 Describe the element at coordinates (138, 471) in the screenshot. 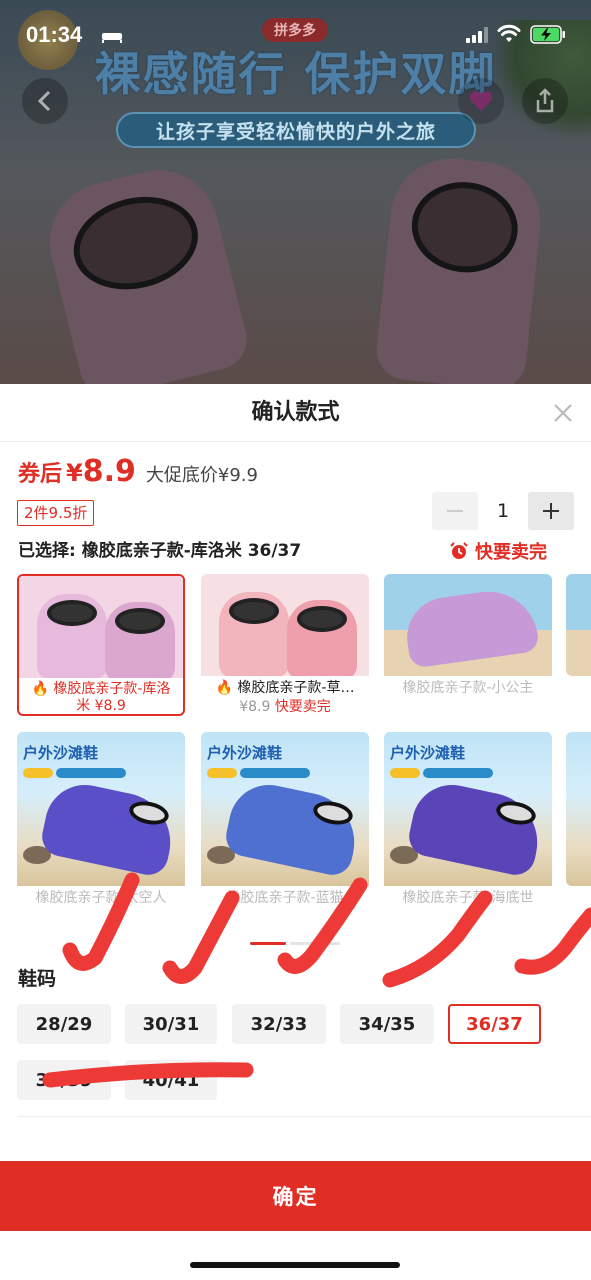

I see `price-row: 券后 ¥ 8.9 大促底价¥9.9` at that location.